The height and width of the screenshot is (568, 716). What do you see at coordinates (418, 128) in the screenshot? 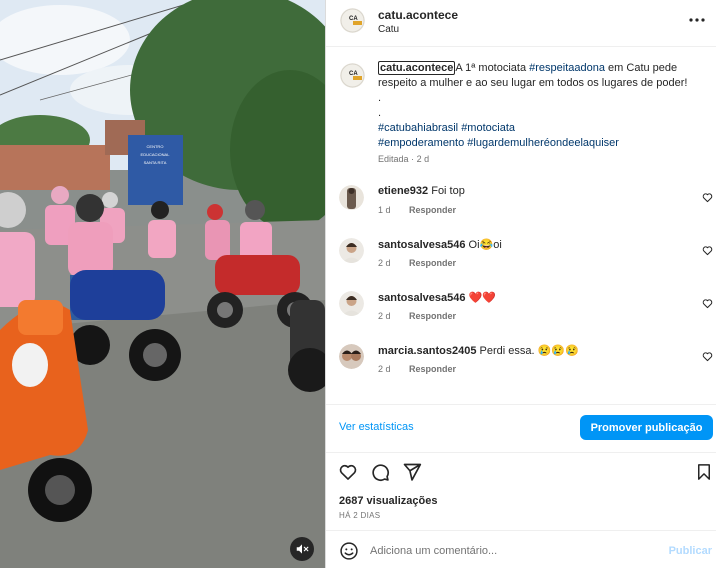
I see `hashtag-link: #catubahiabrasil` at bounding box center [418, 128].